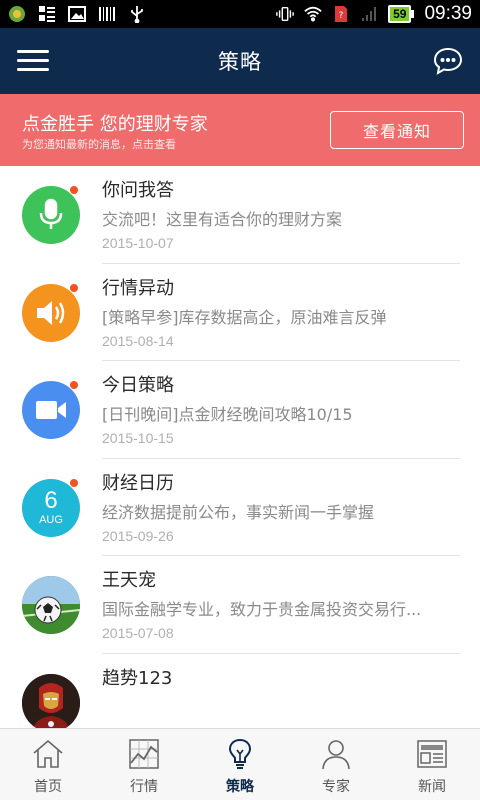 The height and width of the screenshot is (800, 480). I want to click on signal-icon, so click(369, 14).